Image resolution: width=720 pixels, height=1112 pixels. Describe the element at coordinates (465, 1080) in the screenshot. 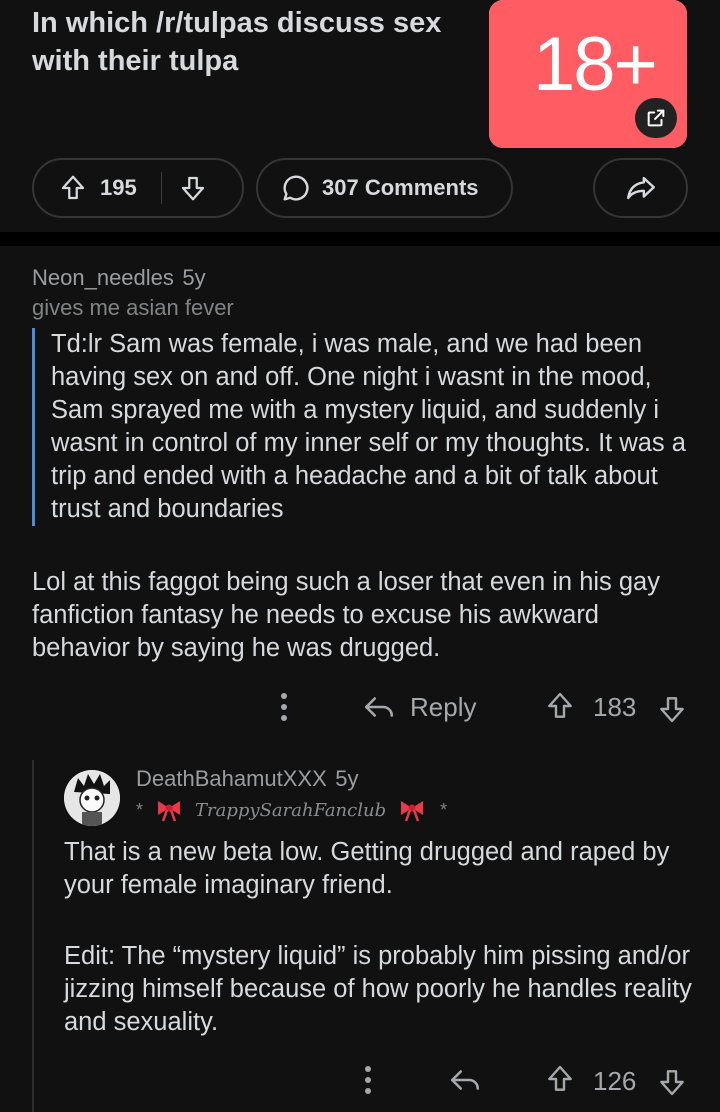

I see `comment2-reply-icon` at that location.